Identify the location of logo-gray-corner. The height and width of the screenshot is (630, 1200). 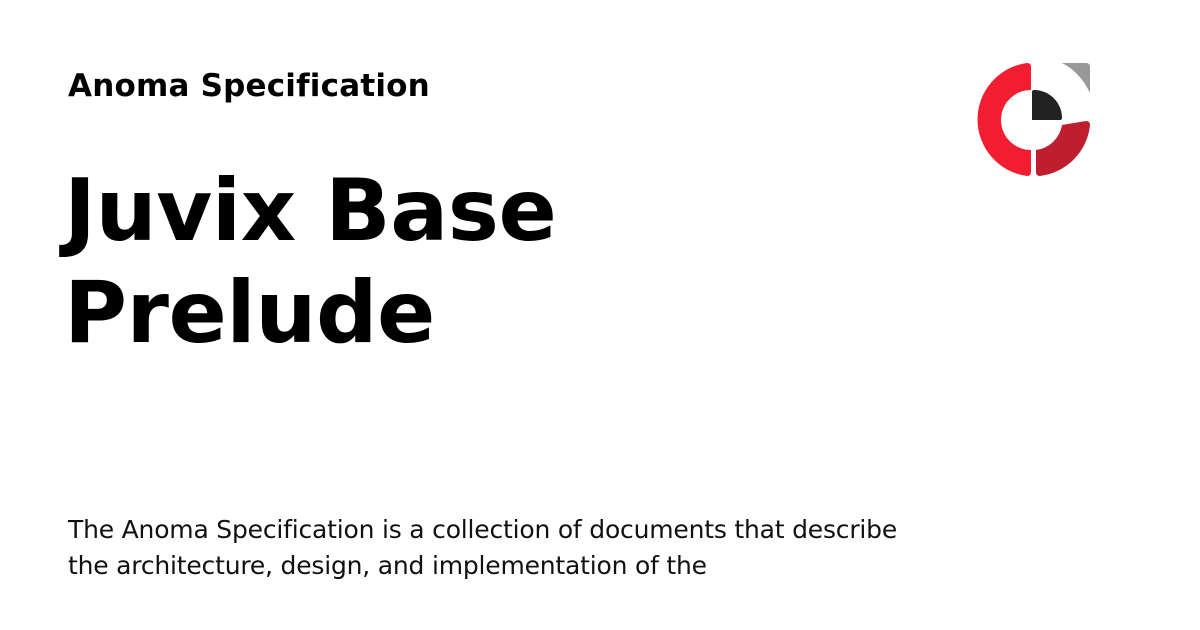
(1076, 78).